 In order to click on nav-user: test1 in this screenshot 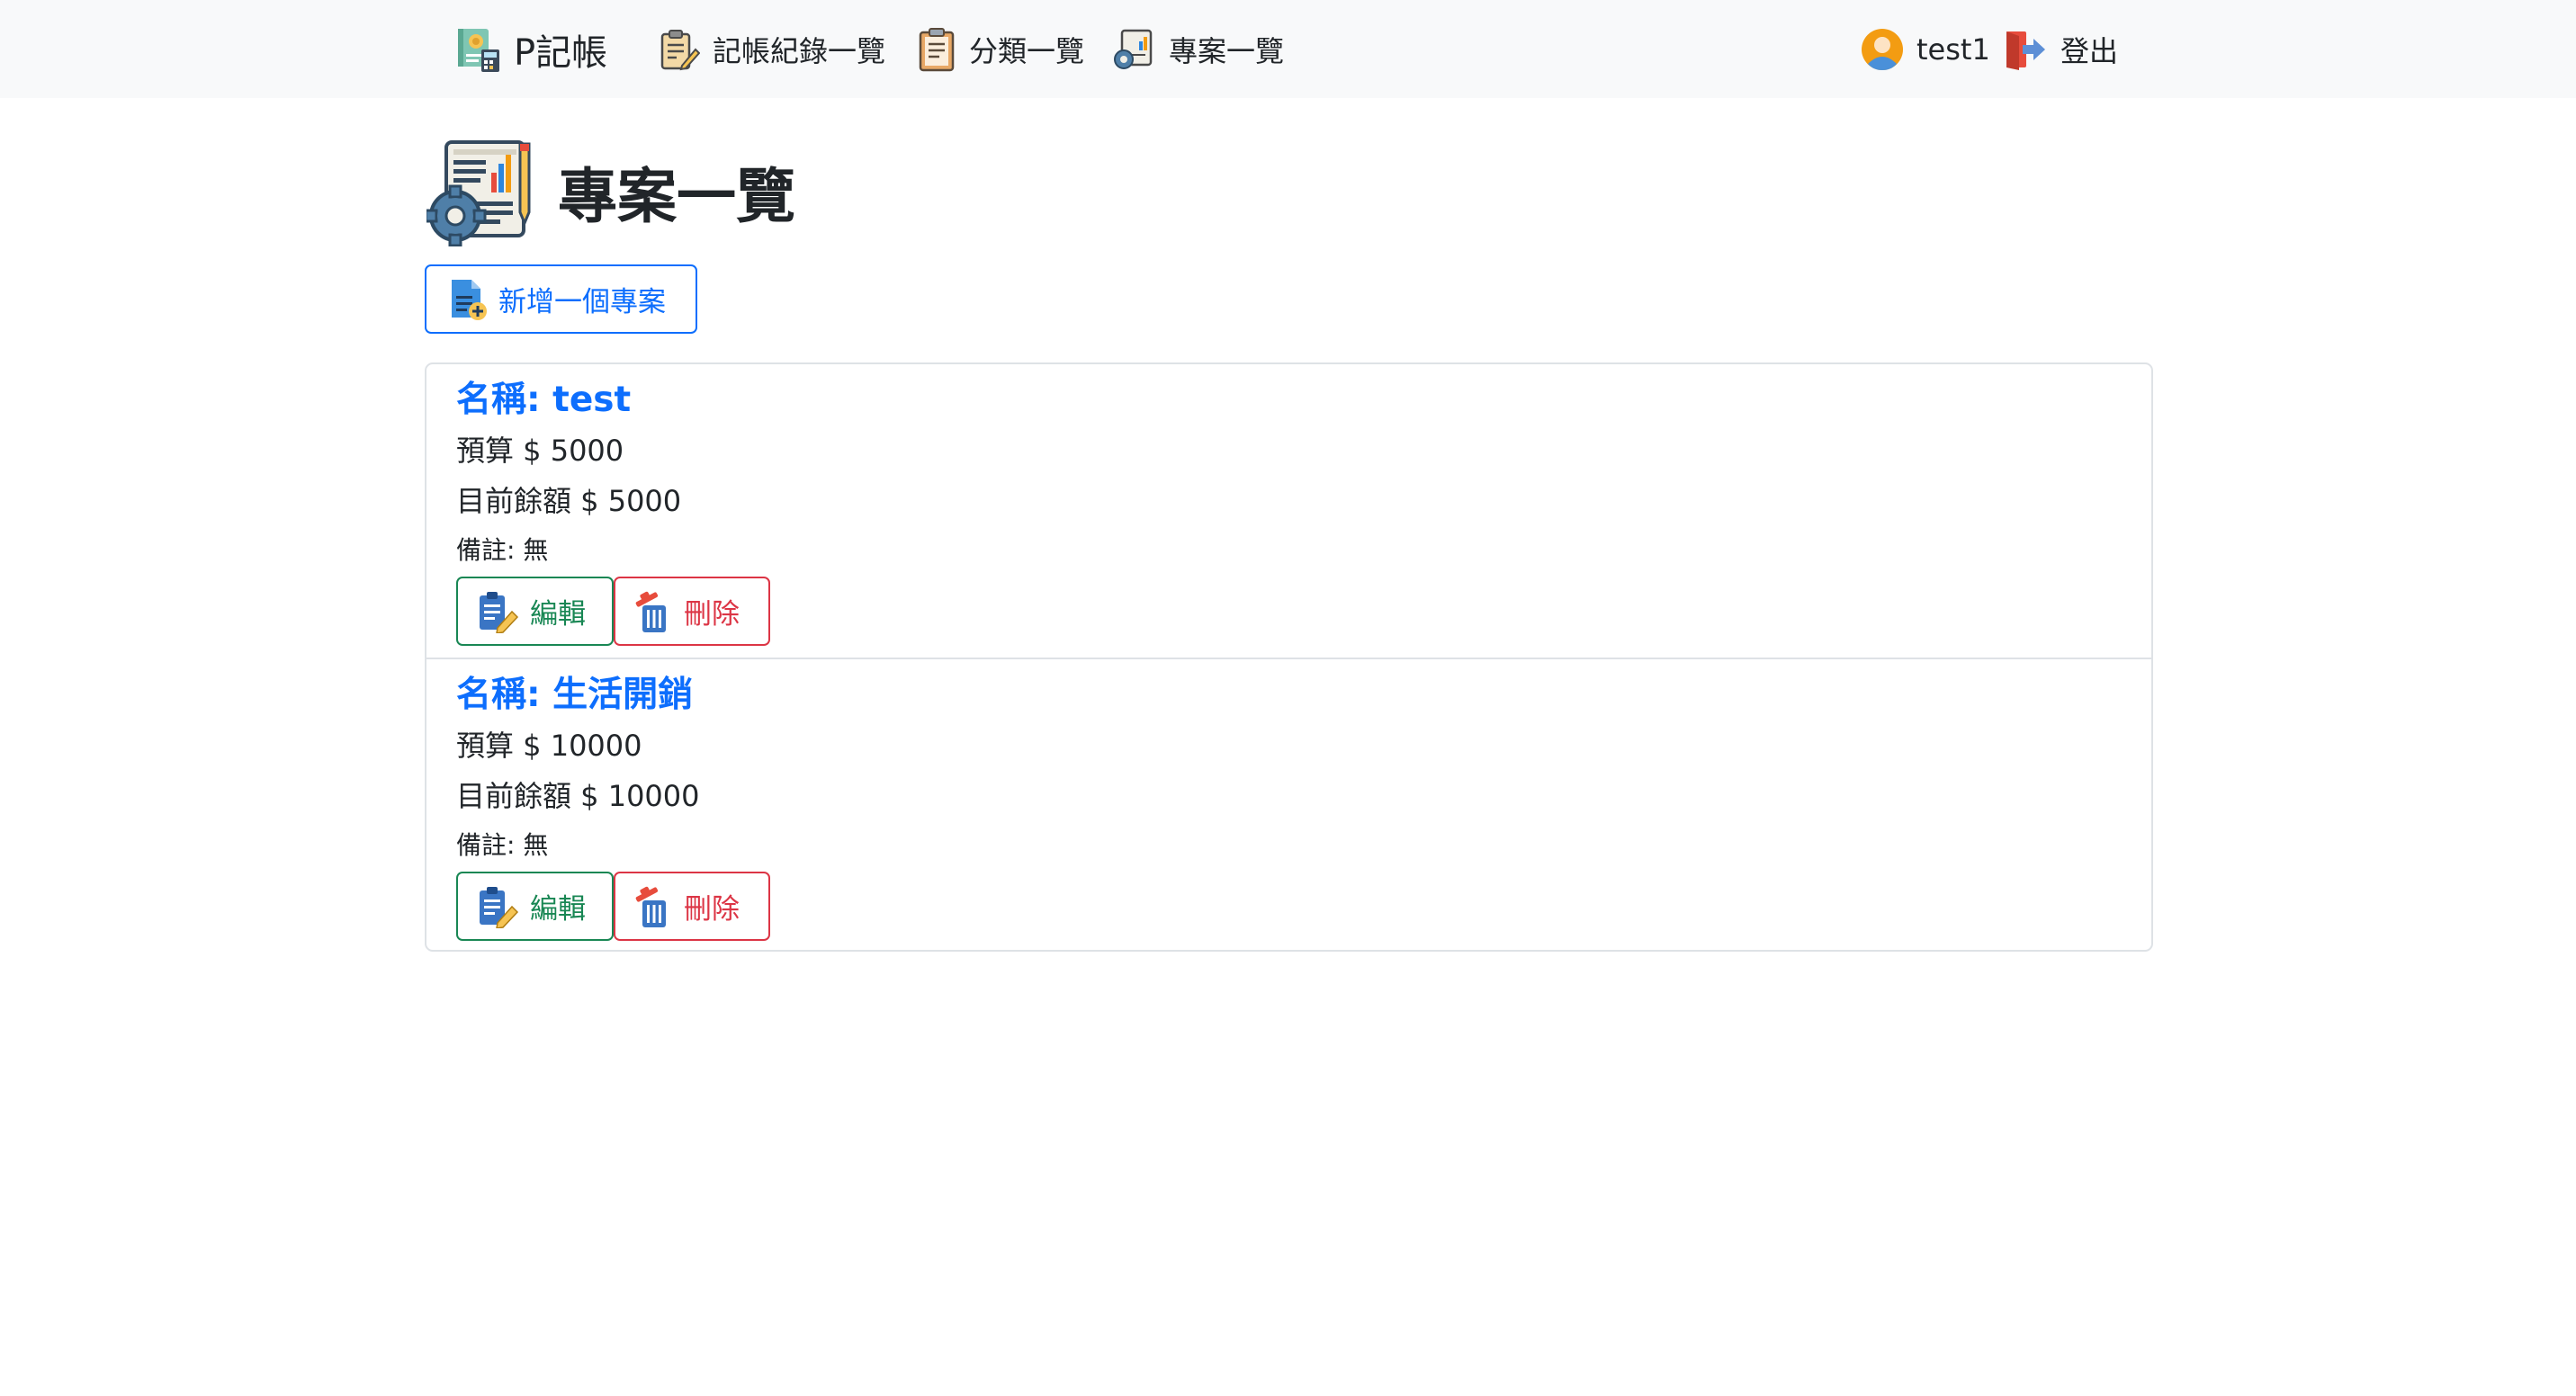, I will do `click(1926, 49)`.